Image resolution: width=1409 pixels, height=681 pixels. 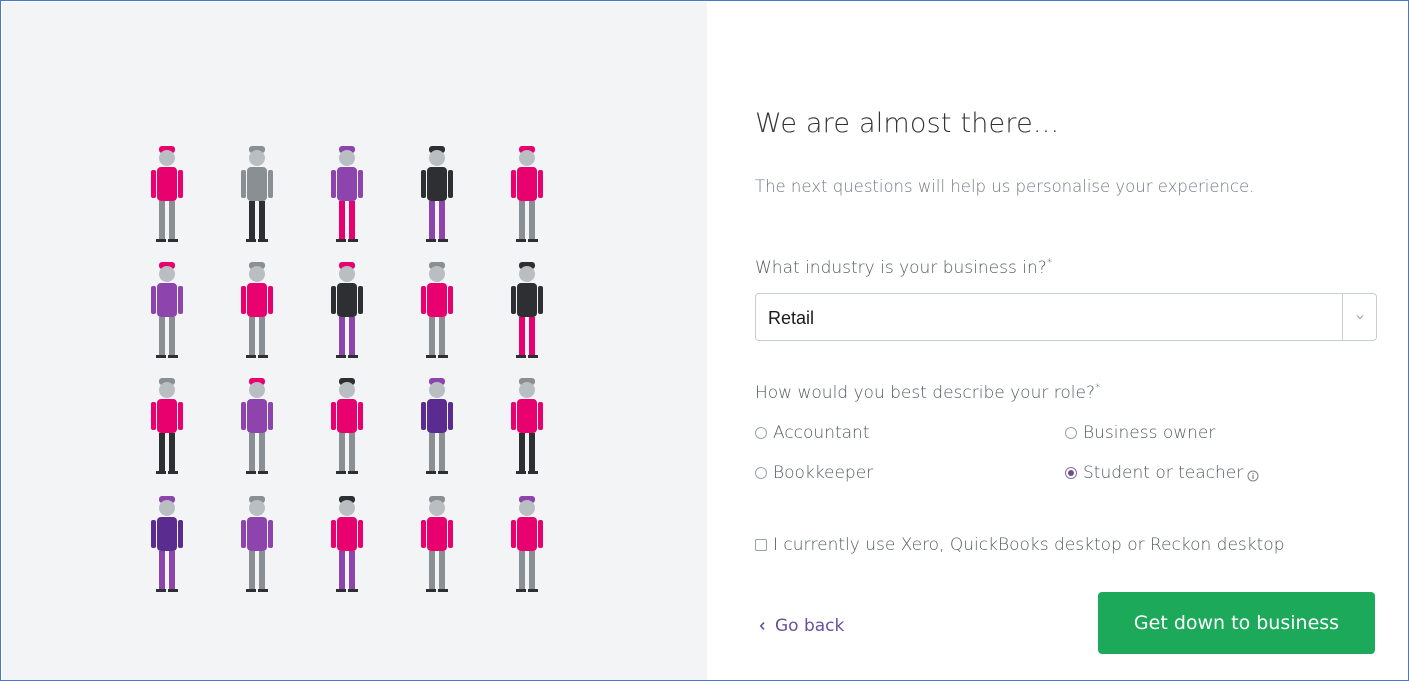 I want to click on existing-software-checkbox, so click(x=761, y=545).